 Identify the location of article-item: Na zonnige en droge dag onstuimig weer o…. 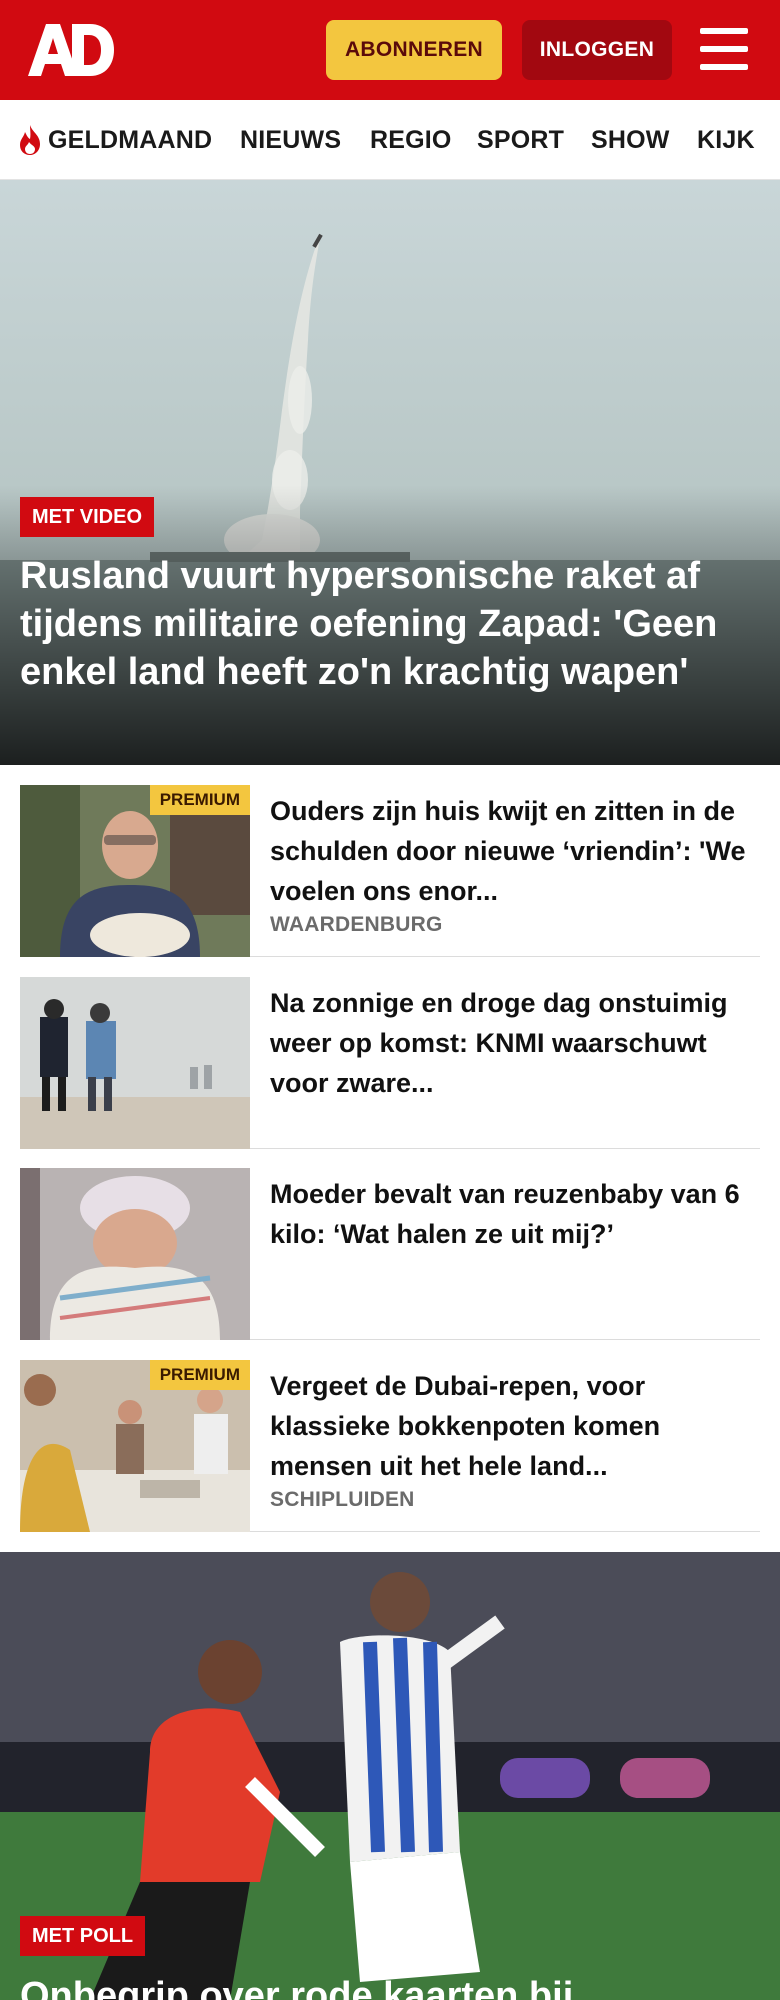
(390, 1063).